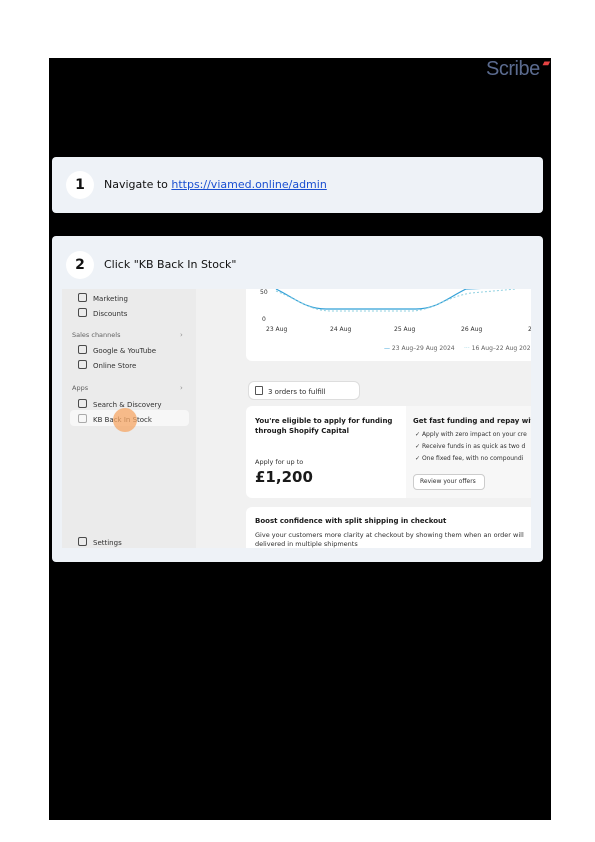  What do you see at coordinates (82, 312) in the screenshot?
I see `discounts-icon` at bounding box center [82, 312].